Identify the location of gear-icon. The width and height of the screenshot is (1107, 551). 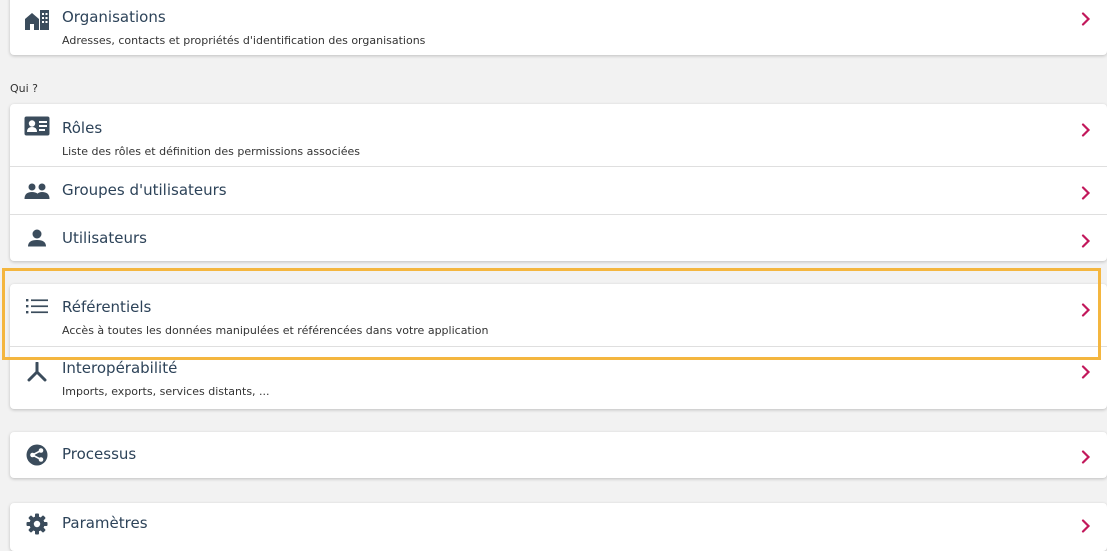
(37, 524).